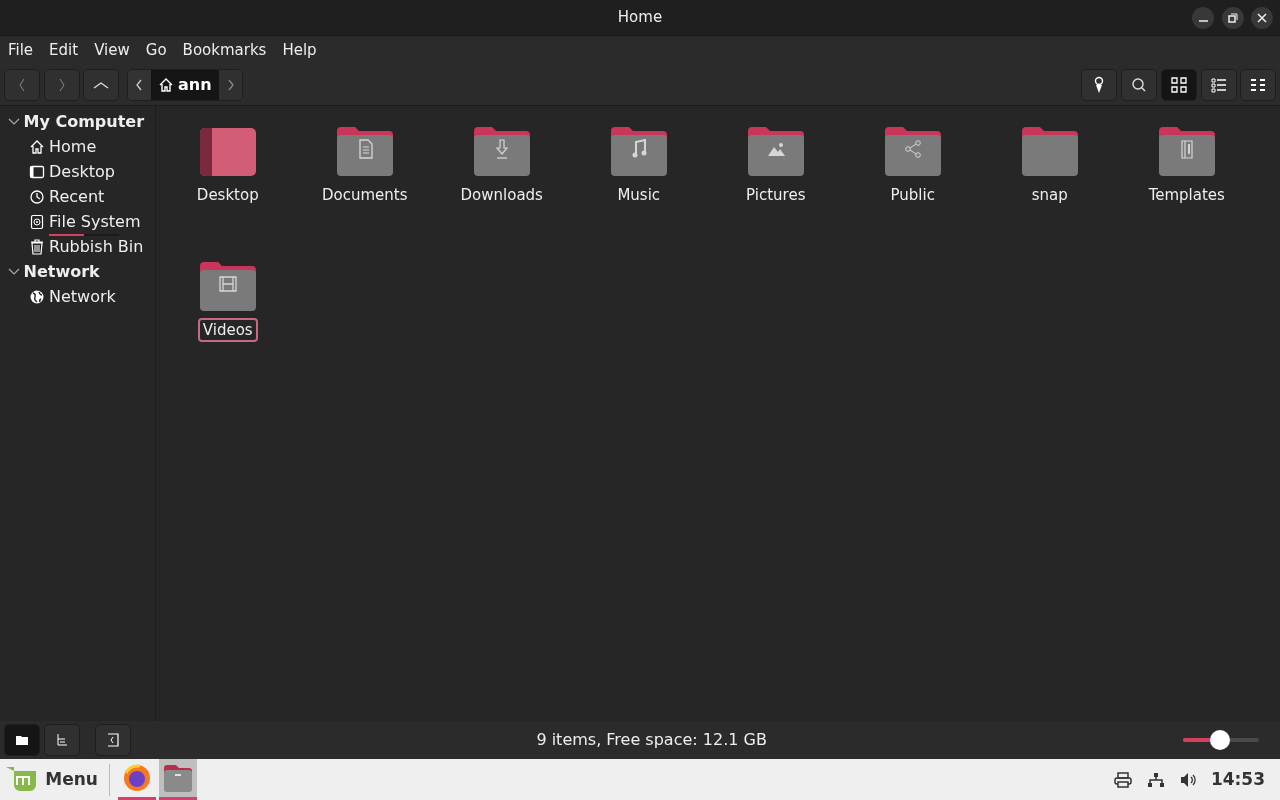 This screenshot has height=800, width=1280. Describe the element at coordinates (651, 740) in the screenshot. I see `status-text: 9 items, Free space: 12.1 GB` at that location.